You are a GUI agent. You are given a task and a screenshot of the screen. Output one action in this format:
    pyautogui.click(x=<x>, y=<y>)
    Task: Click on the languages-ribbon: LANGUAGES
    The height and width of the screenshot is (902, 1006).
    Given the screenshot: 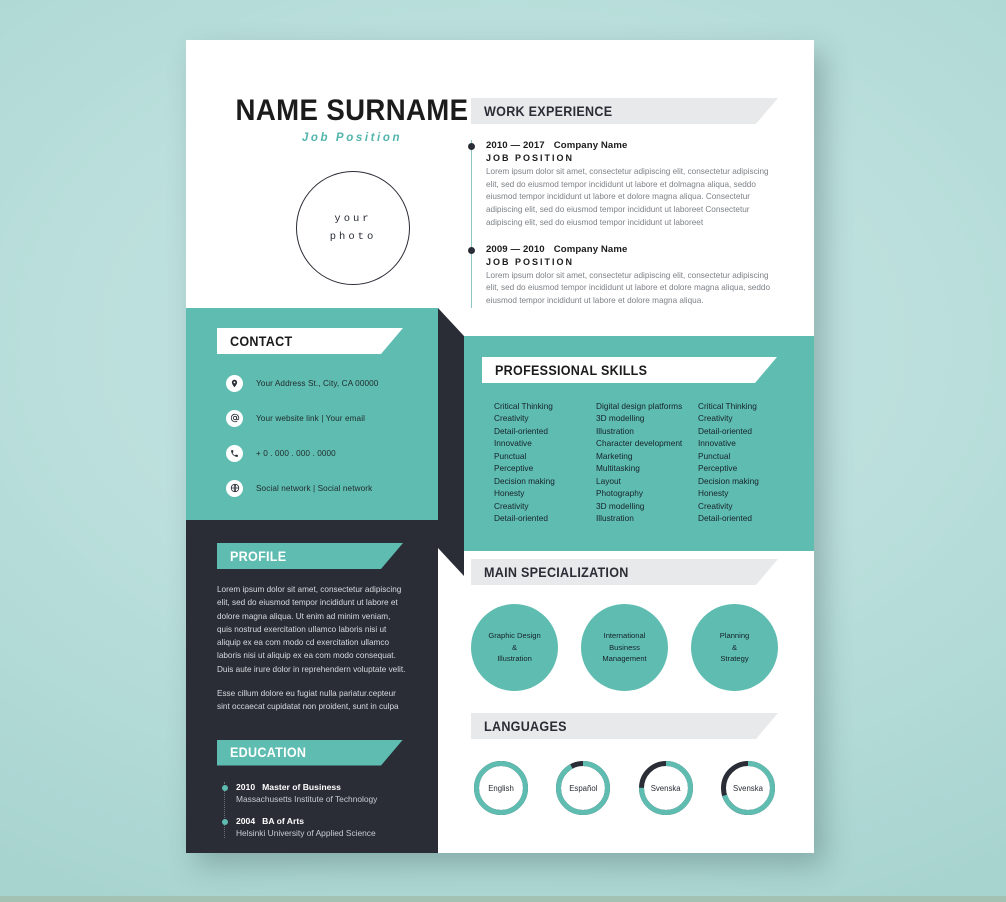 What is the action you would take?
    pyautogui.click(x=624, y=726)
    